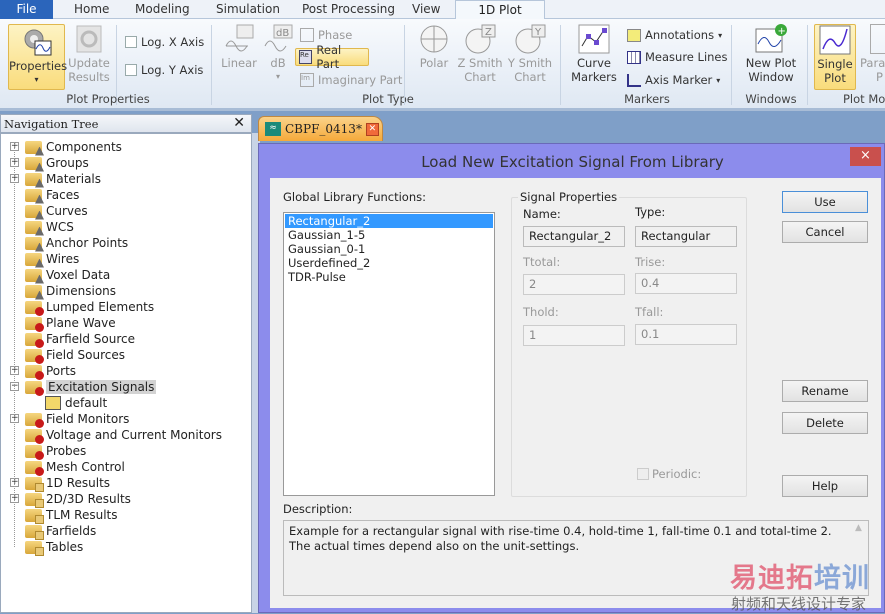 The image size is (885, 614). Describe the element at coordinates (63, 179) in the screenshot. I see `tree-item: Materials` at that location.